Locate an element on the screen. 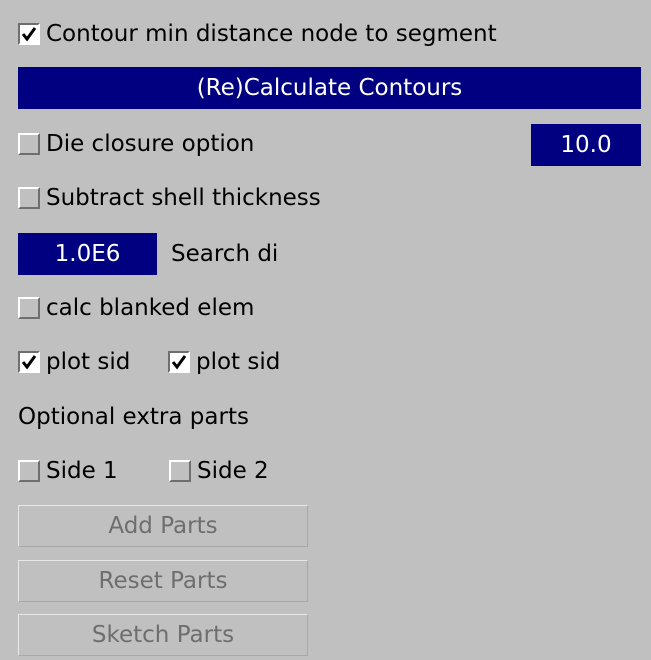  die-closure-value-input: 10.0 is located at coordinates (586, 145).